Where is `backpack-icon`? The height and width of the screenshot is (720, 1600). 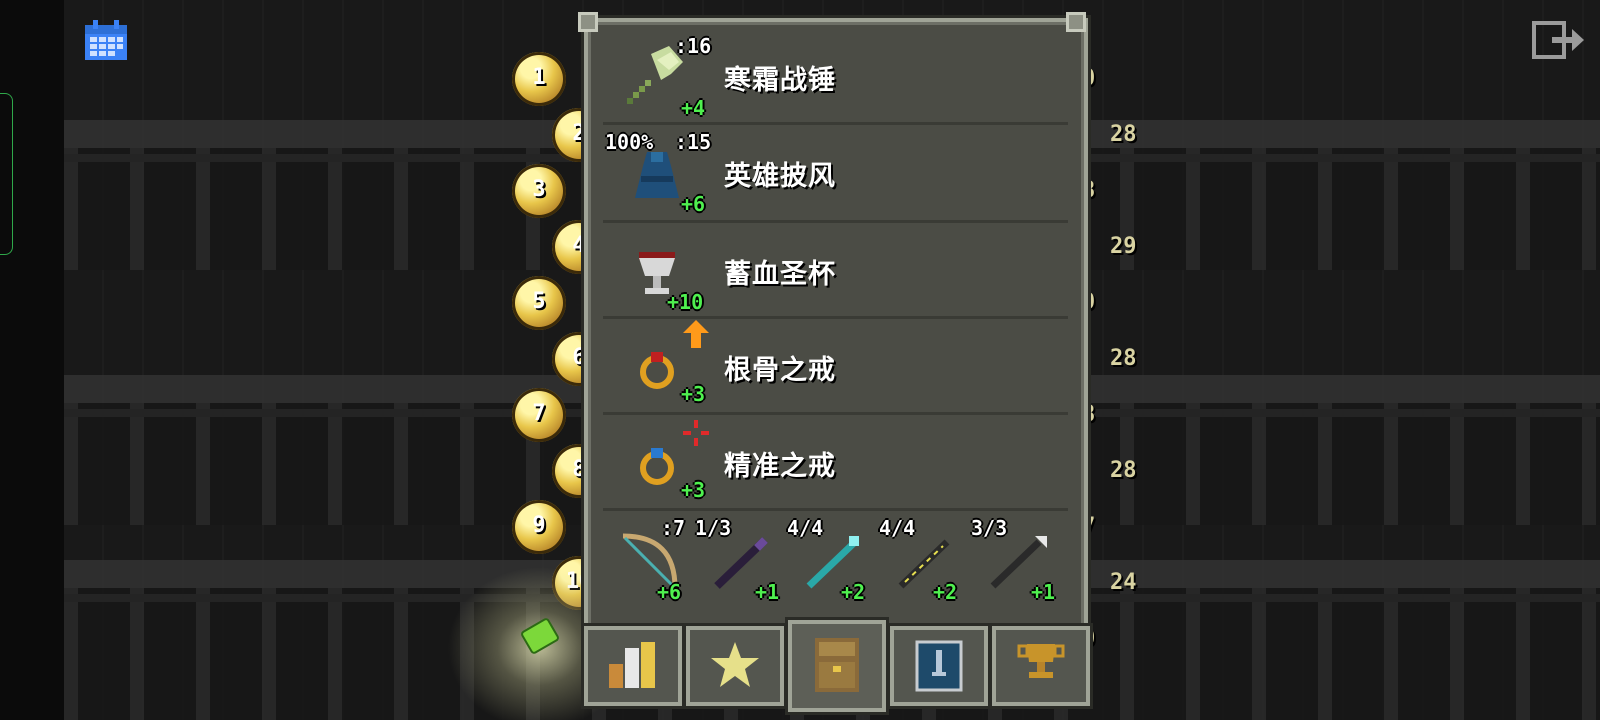
backpack-icon is located at coordinates (837, 665).